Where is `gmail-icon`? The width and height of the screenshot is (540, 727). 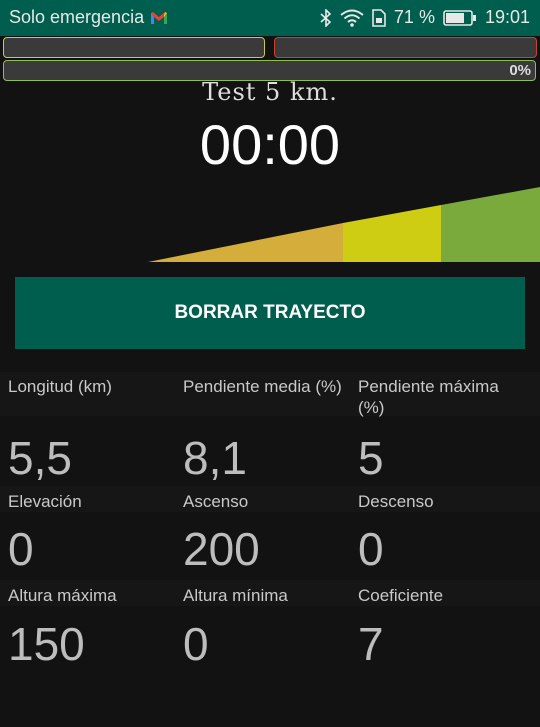 gmail-icon is located at coordinates (159, 18).